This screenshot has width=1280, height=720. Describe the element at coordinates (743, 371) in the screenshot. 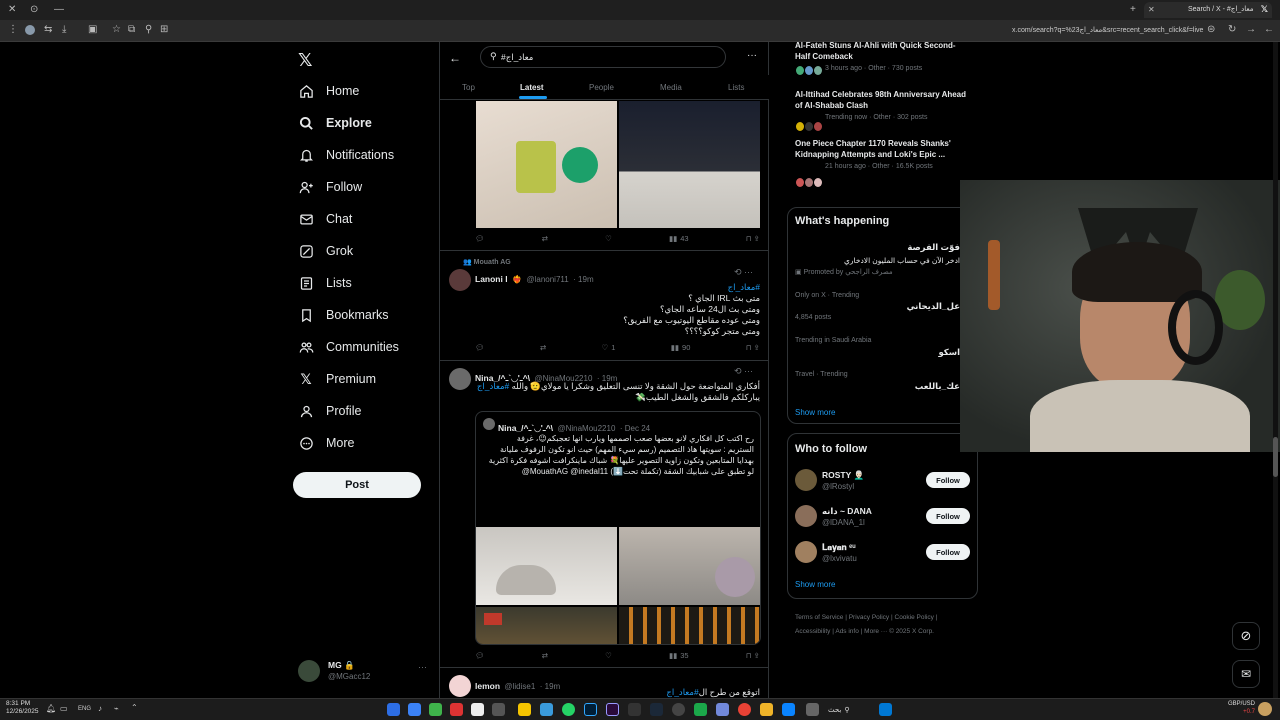

I see `grok-explain-icon: ⟲ ···` at that location.